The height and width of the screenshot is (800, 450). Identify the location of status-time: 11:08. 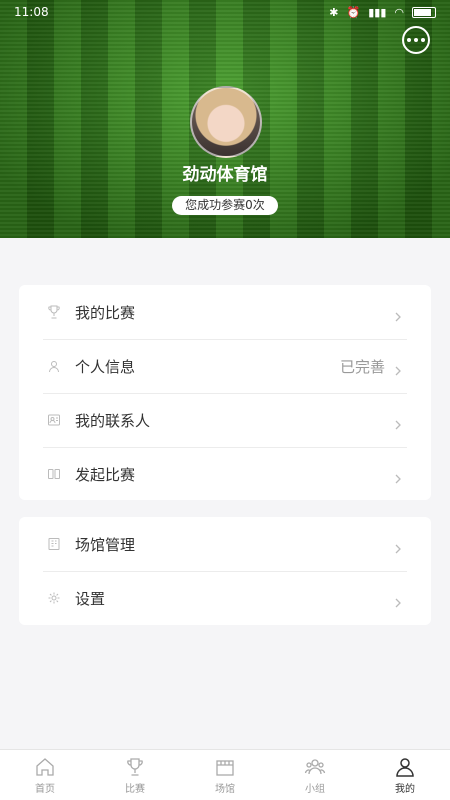
(31, 12).